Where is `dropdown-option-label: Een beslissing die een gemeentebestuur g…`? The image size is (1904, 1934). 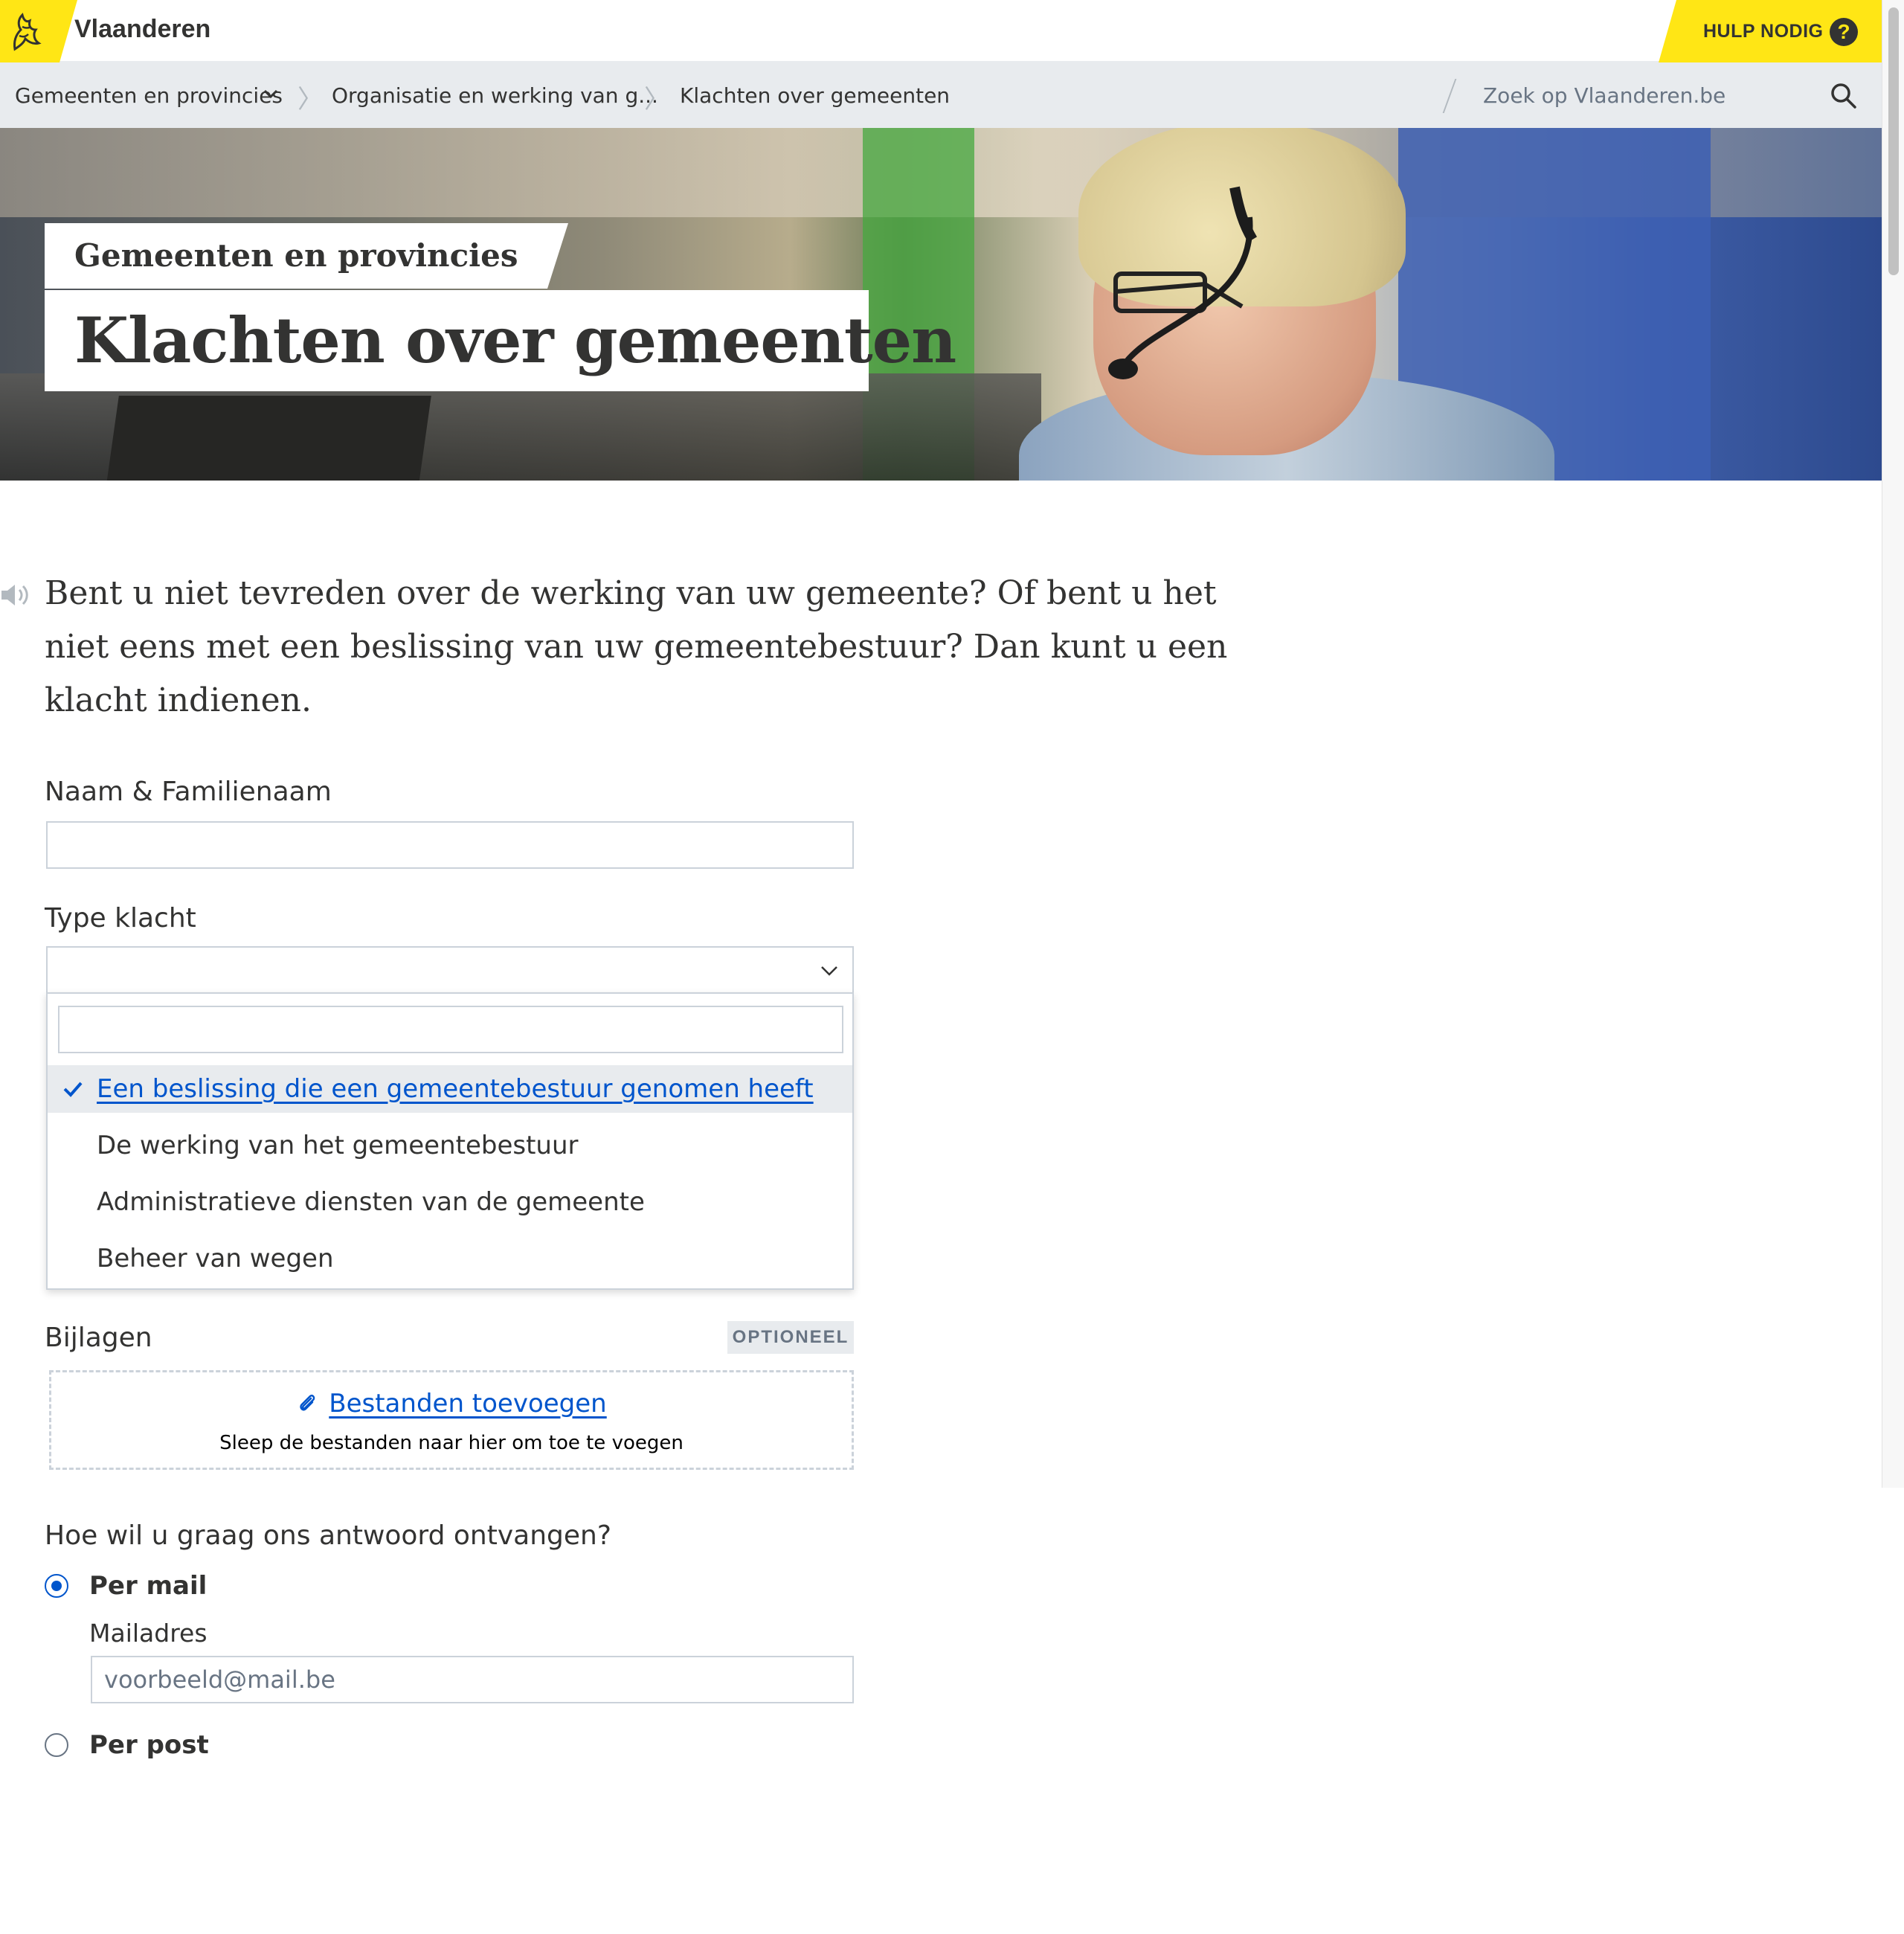
dropdown-option-label: Een beslissing die een gemeentebestuur g… is located at coordinates (456, 1089).